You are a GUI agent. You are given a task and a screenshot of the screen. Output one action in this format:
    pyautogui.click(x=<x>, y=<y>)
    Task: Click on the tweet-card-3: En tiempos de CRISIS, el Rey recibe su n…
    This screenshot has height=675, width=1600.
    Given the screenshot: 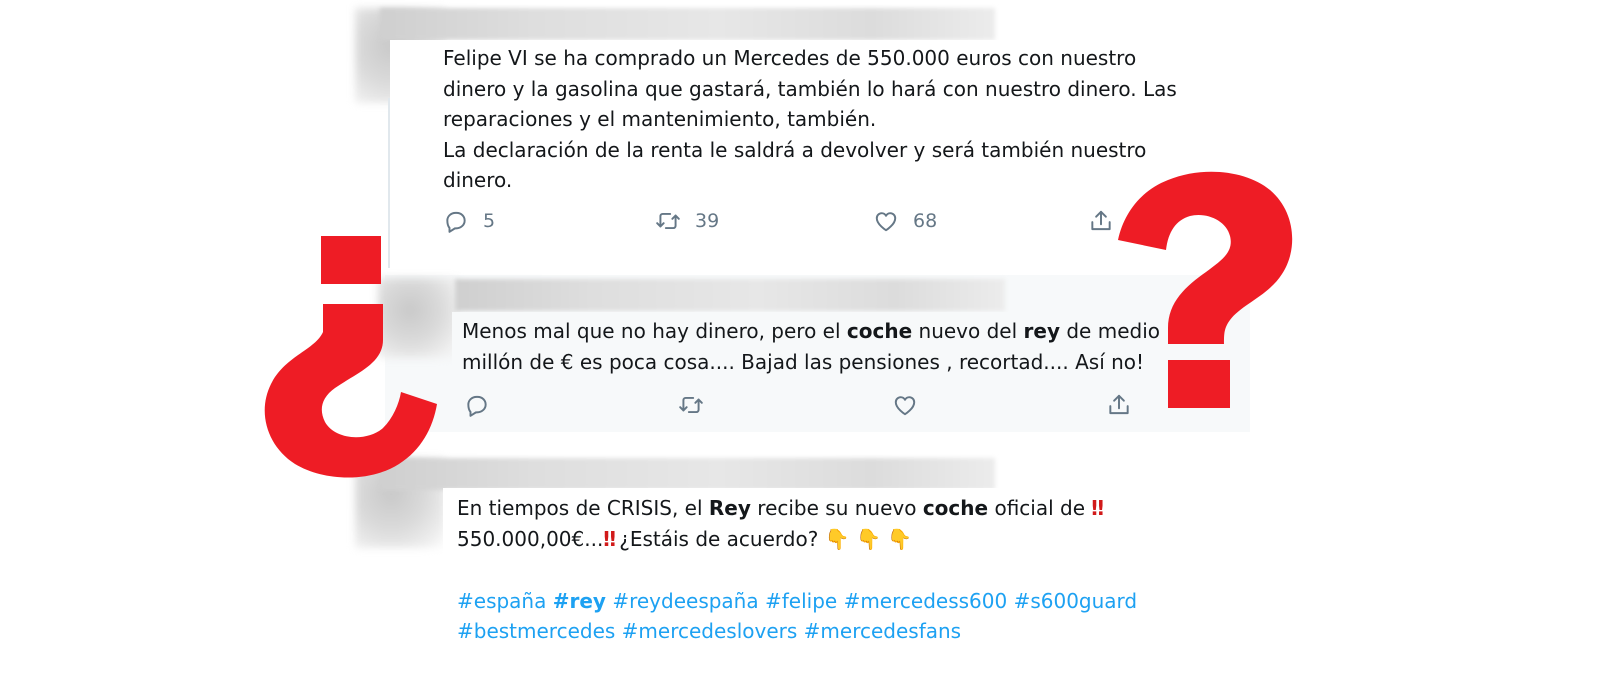 What is the action you would take?
    pyautogui.click(x=843, y=581)
    